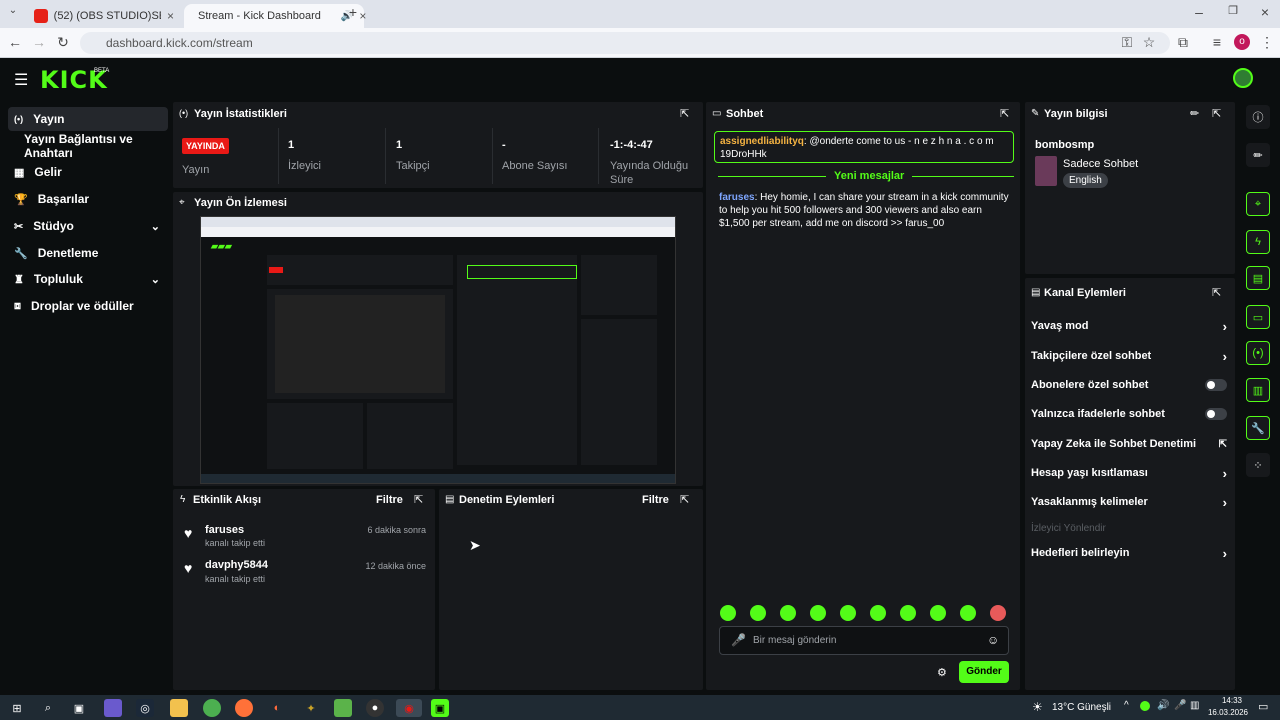 The height and width of the screenshot is (720, 1280). What do you see at coordinates (275, 16) in the screenshot?
I see `browser-tab-kick: Stream - Kick Dashboard 🔊 ×` at bounding box center [275, 16].